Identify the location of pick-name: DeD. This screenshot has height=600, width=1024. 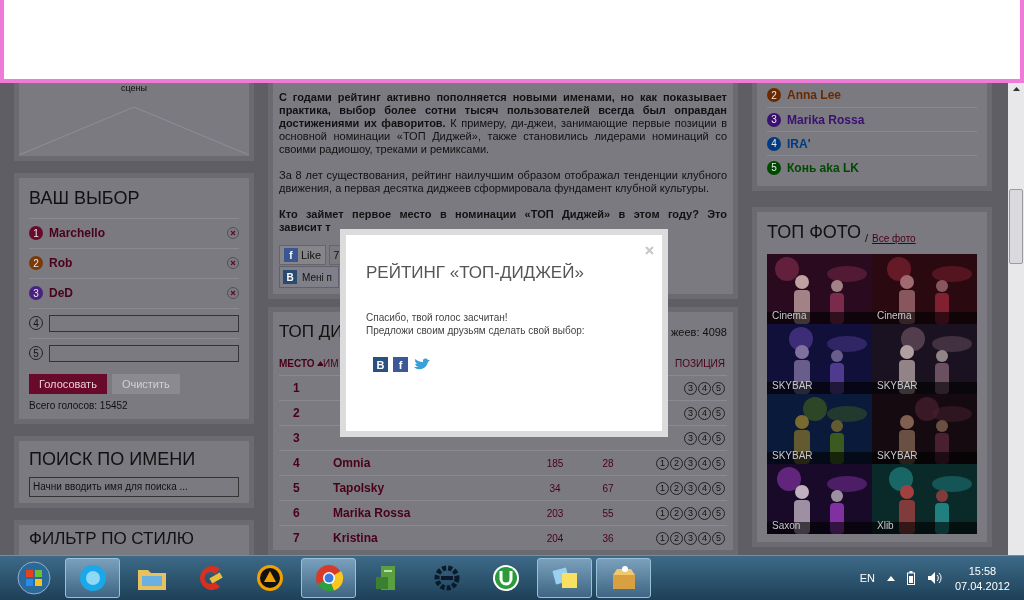
(61, 293).